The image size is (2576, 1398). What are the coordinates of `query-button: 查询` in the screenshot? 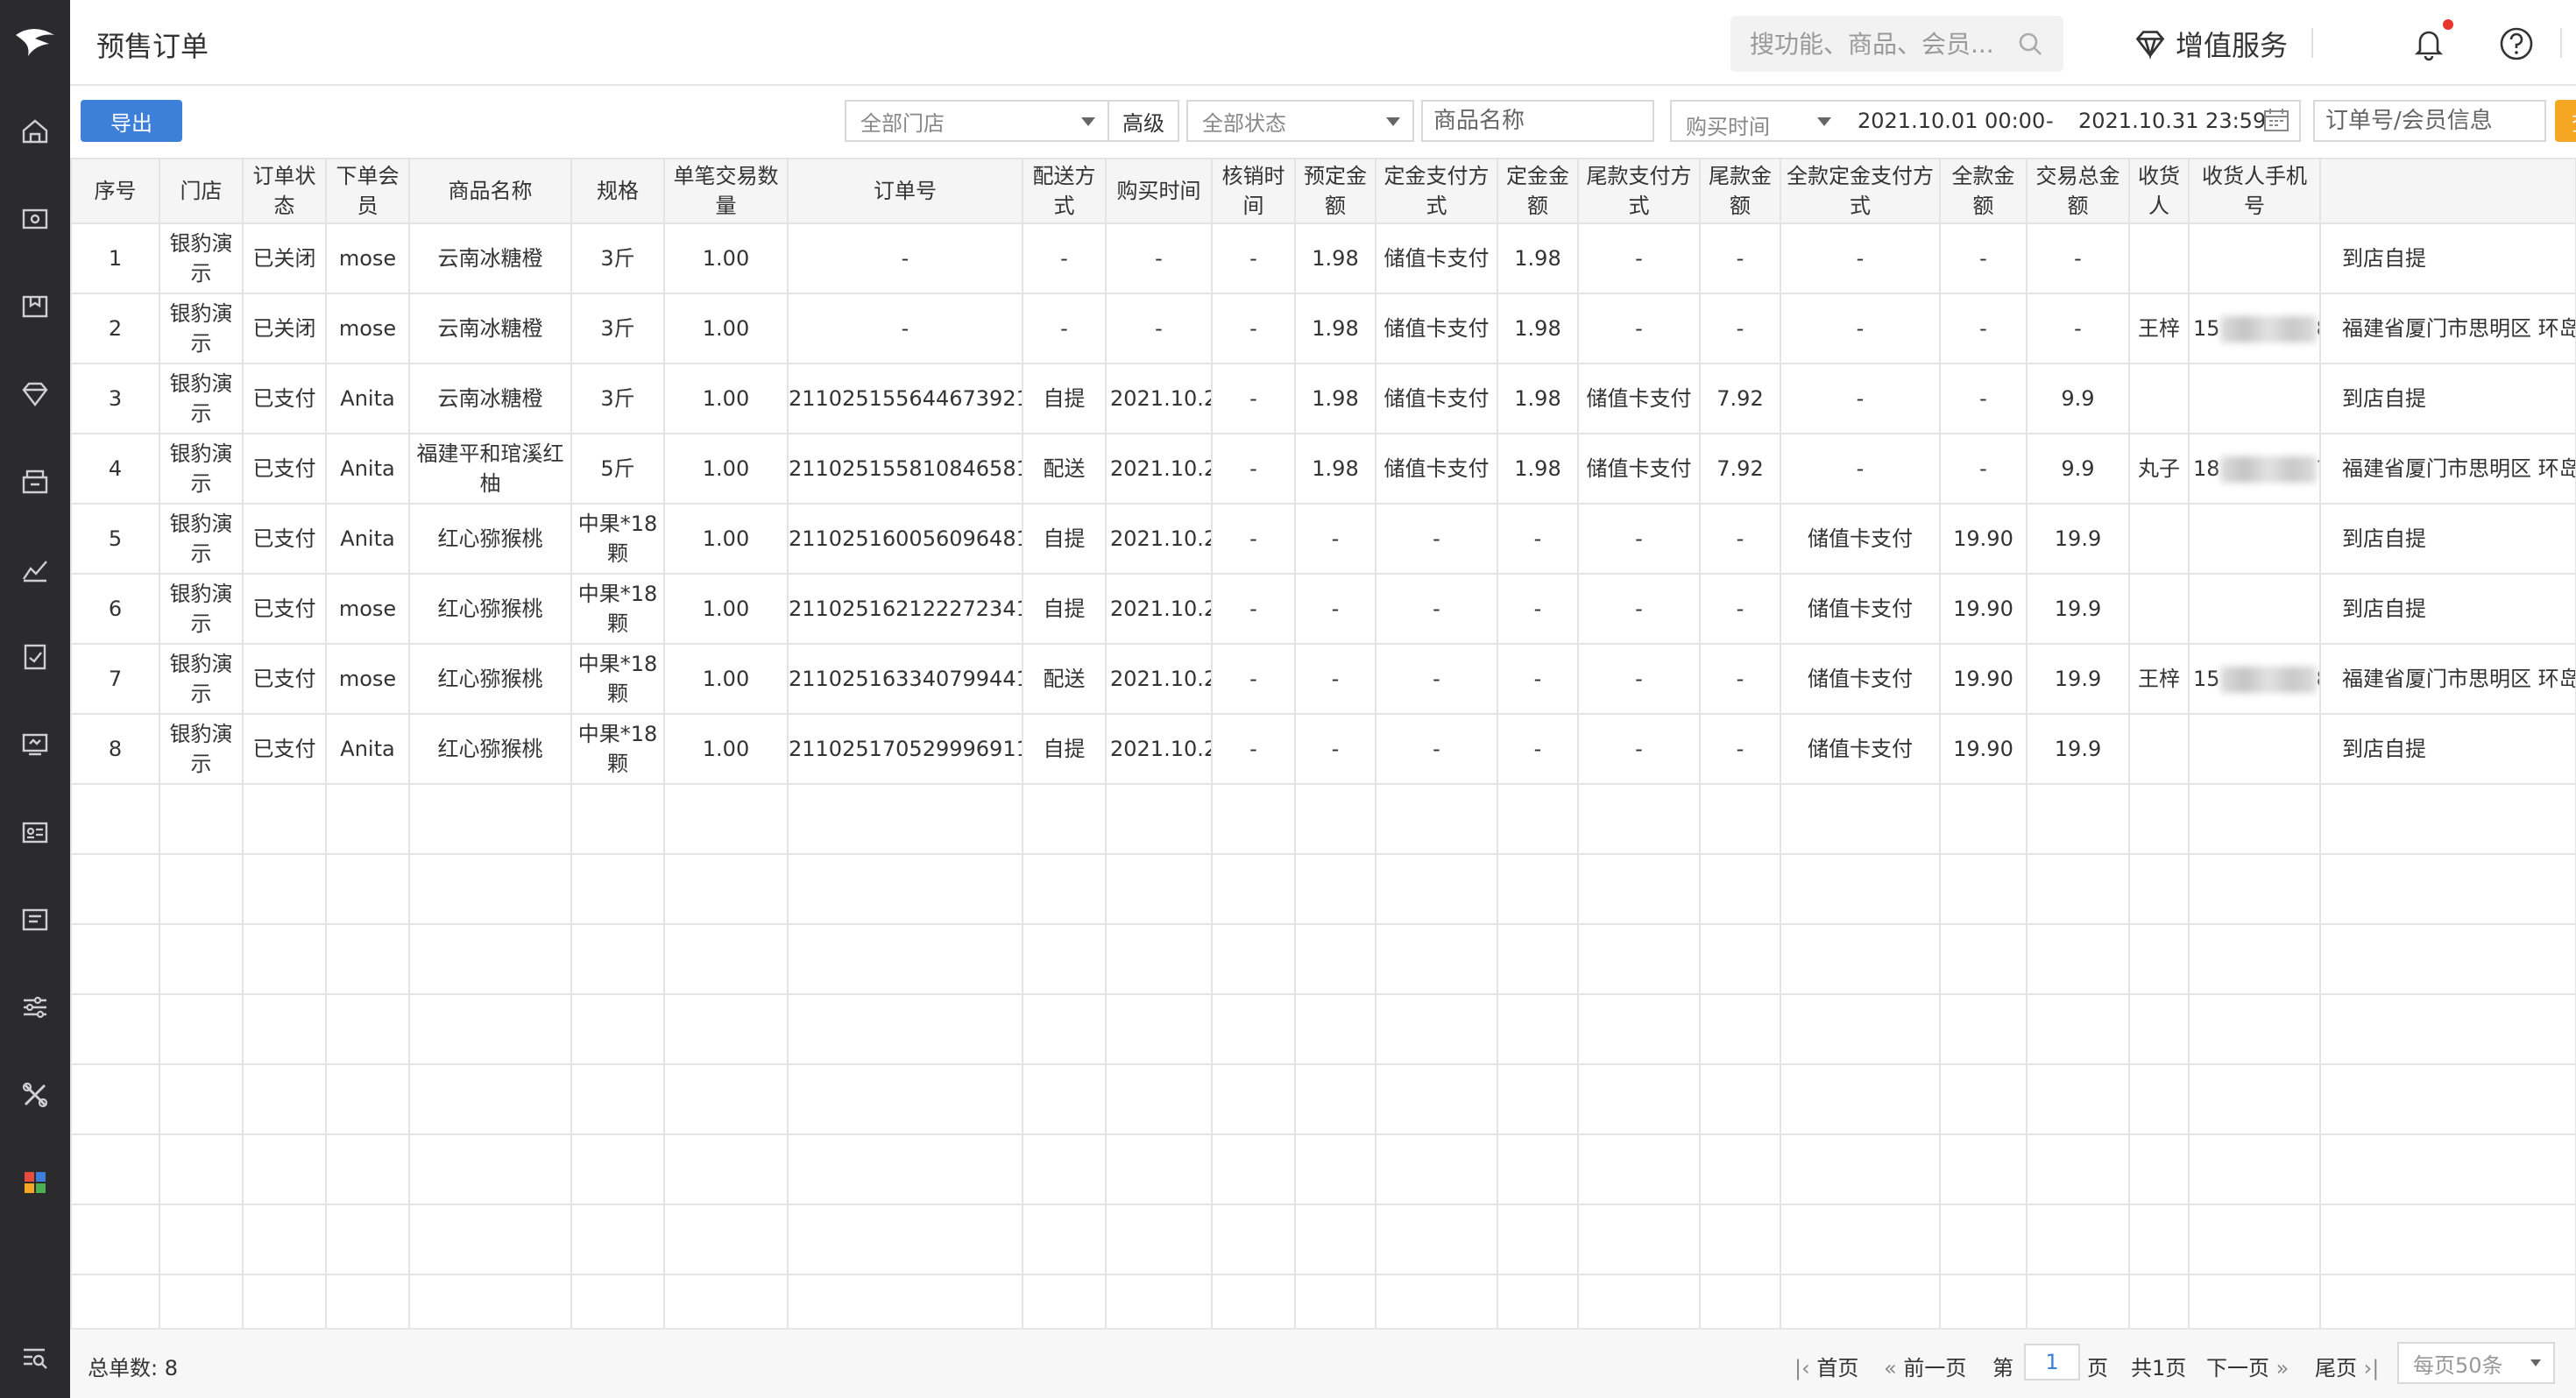 It's located at (2565, 121).